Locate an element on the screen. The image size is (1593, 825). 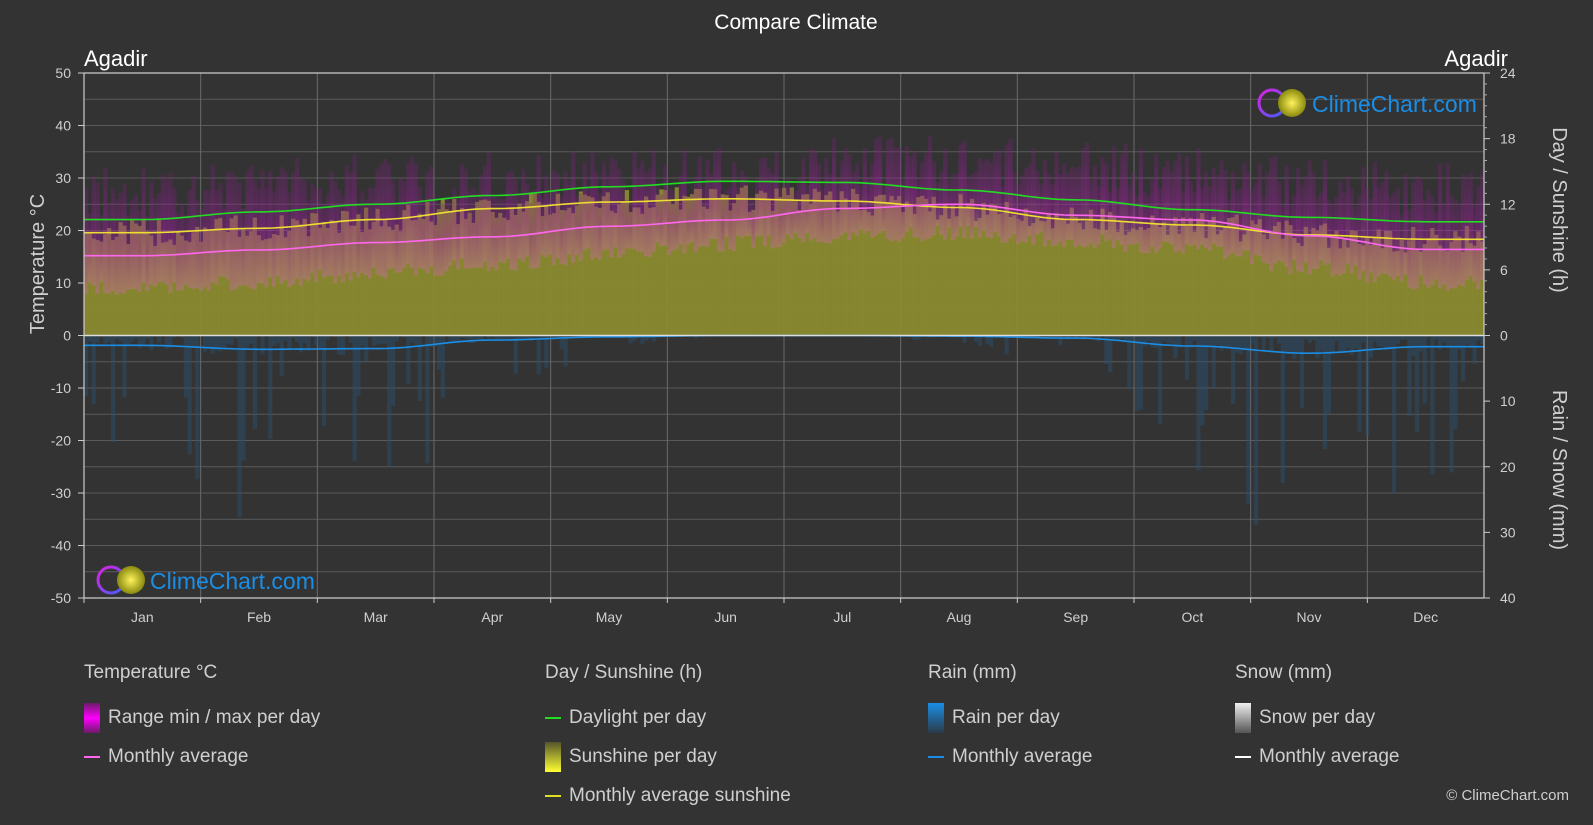
watermark-text-bottom: ClimeChart.com is located at coordinates (232, 581).